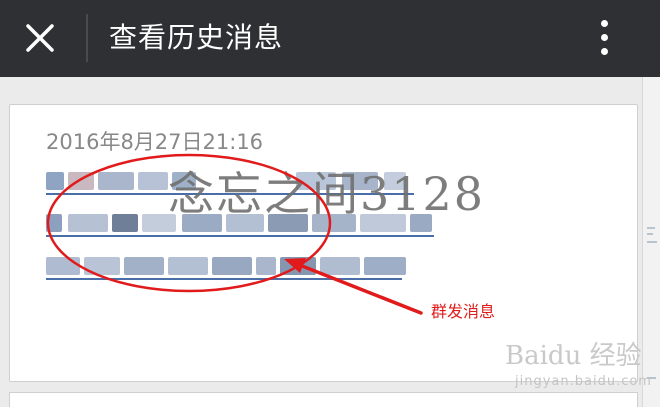 This screenshot has height=407, width=660. What do you see at coordinates (356, 287) in the screenshot?
I see `annotation-arrow` at bounding box center [356, 287].